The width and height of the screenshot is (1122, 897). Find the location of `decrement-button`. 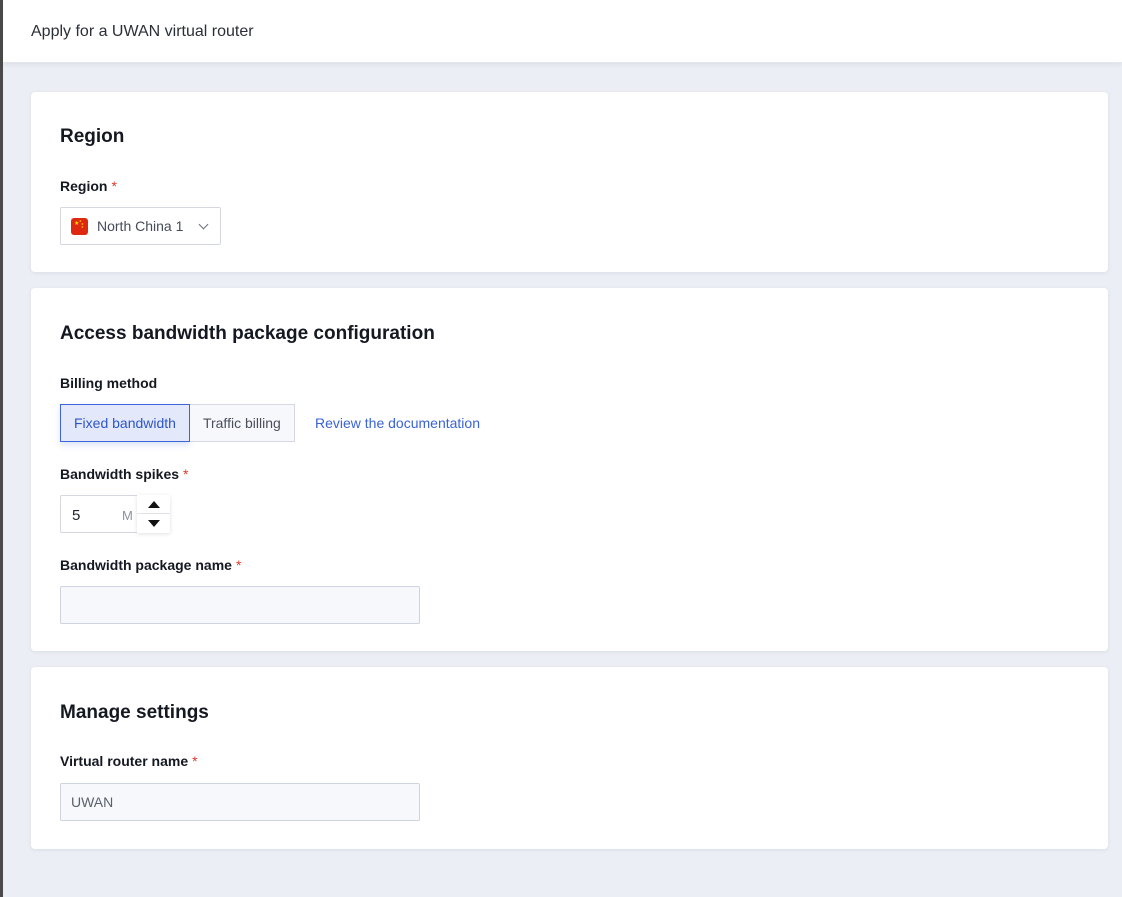

decrement-button is located at coordinates (153, 523).